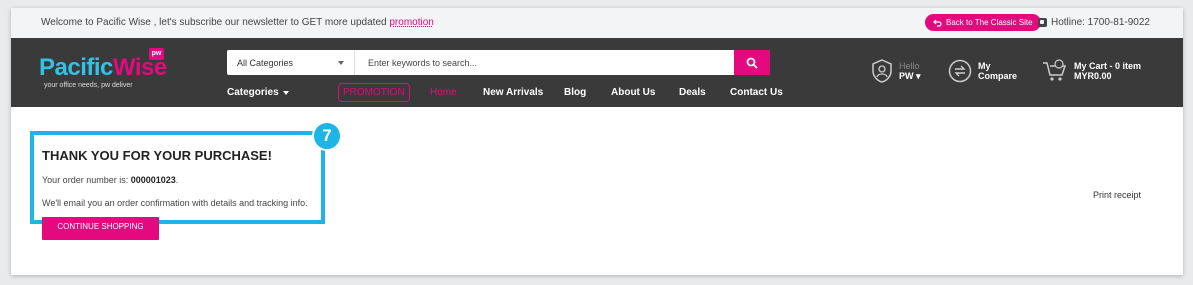 This screenshot has width=1193, height=285. What do you see at coordinates (110, 180) in the screenshot?
I see `order-number-line: Your order number is: 000001023.` at bounding box center [110, 180].